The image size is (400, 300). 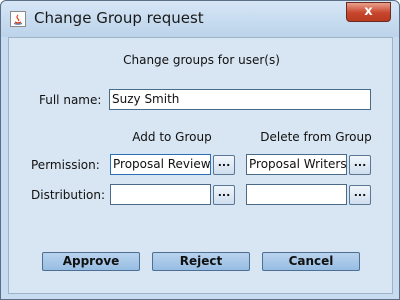 I want to click on window-title: Change Group request, so click(x=119, y=18).